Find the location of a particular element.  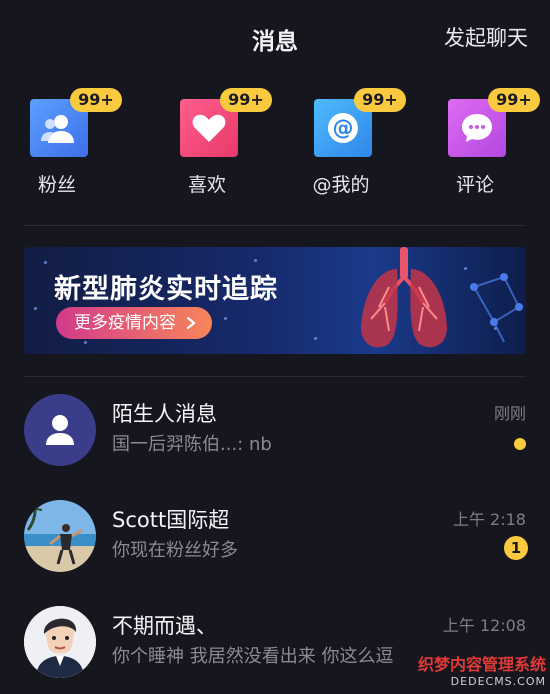

message-preview: 国一后羿陈伯...: nb is located at coordinates (192, 444).